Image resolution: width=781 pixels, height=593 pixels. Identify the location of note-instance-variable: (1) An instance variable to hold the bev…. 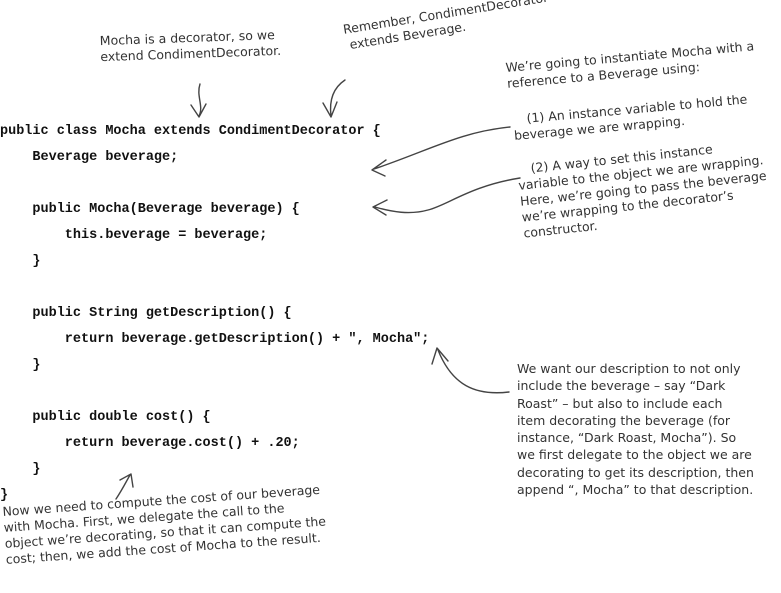
(630, 117).